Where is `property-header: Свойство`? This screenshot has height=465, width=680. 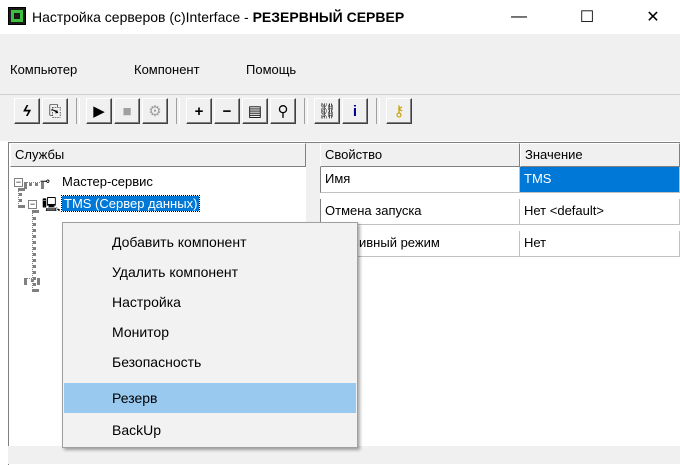
property-header: Свойство is located at coordinates (420, 155).